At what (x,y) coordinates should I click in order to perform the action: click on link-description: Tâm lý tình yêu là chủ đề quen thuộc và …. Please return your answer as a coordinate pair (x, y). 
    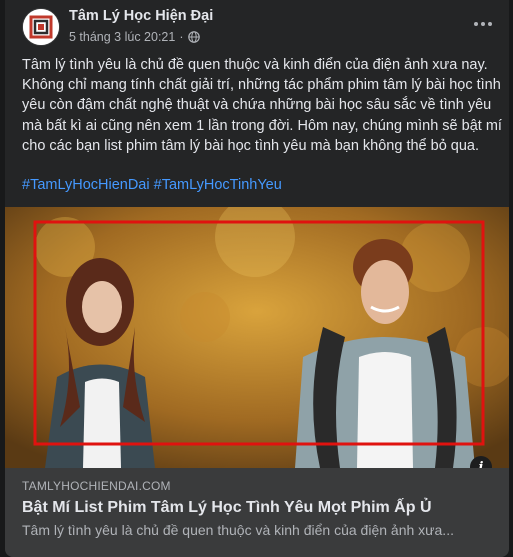
    Looking at the image, I should click on (238, 530).